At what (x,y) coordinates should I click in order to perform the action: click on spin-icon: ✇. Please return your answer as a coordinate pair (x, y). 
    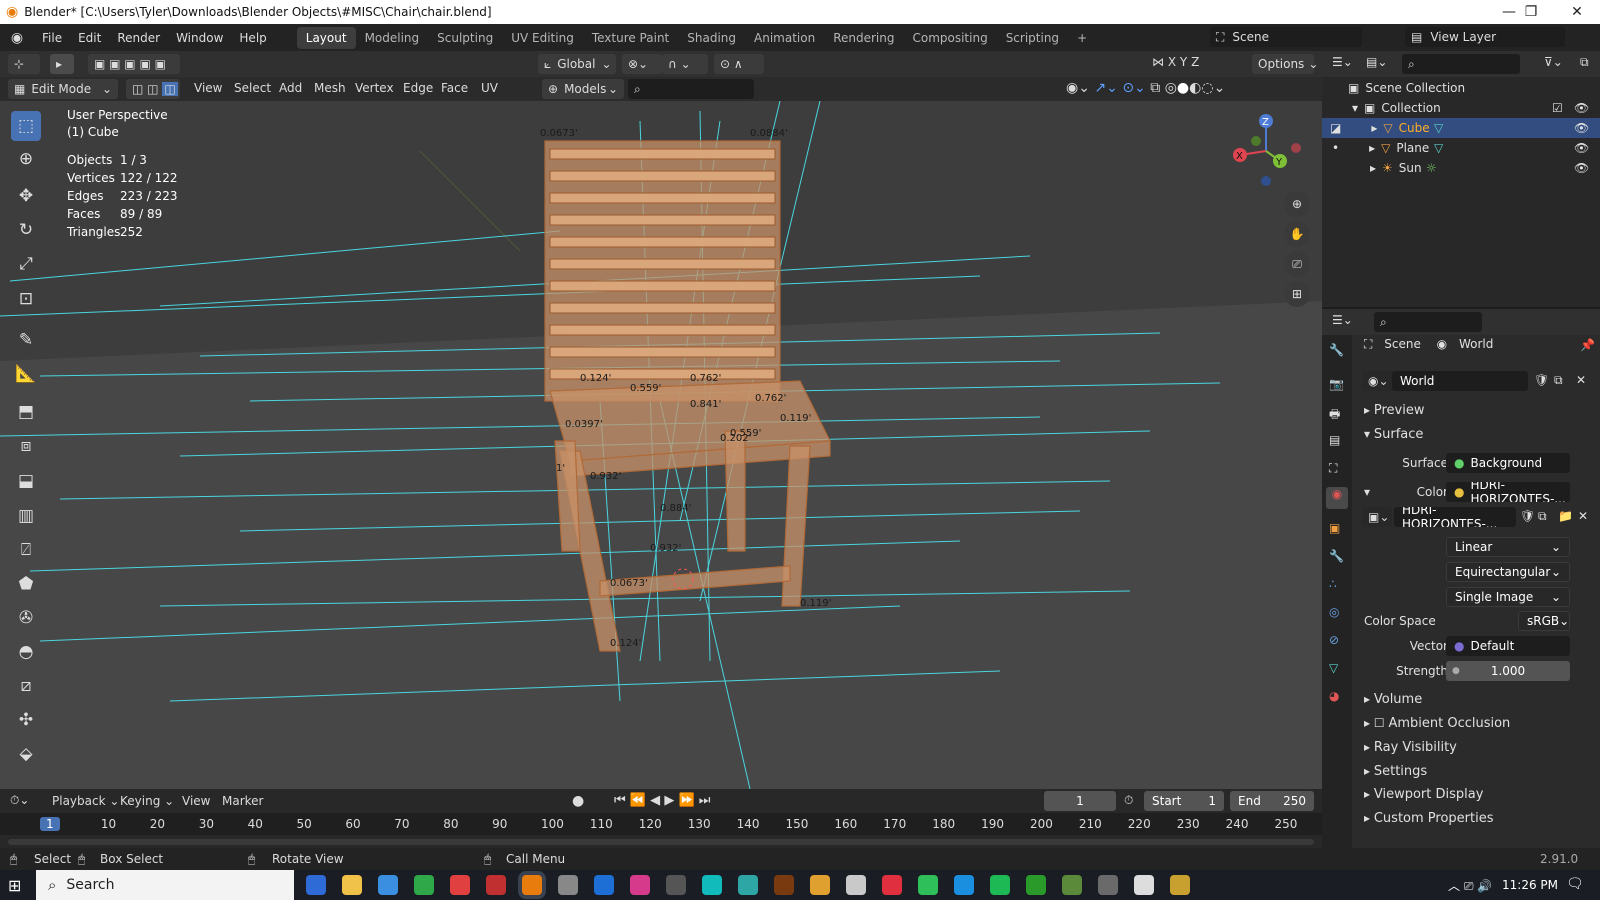
    Looking at the image, I should click on (26, 618).